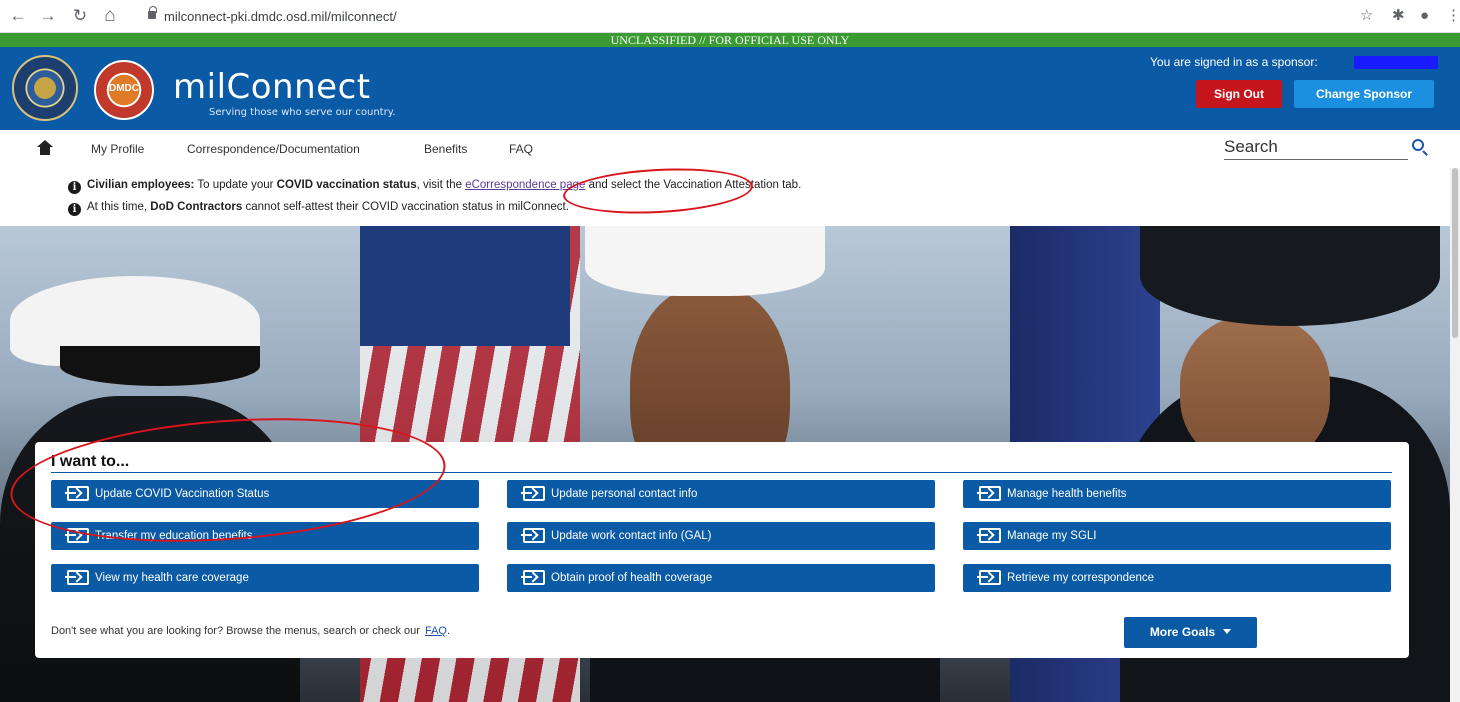  Describe the element at coordinates (525, 185) in the screenshot. I see `ecorrespondence-link: eCorrespondence page` at that location.